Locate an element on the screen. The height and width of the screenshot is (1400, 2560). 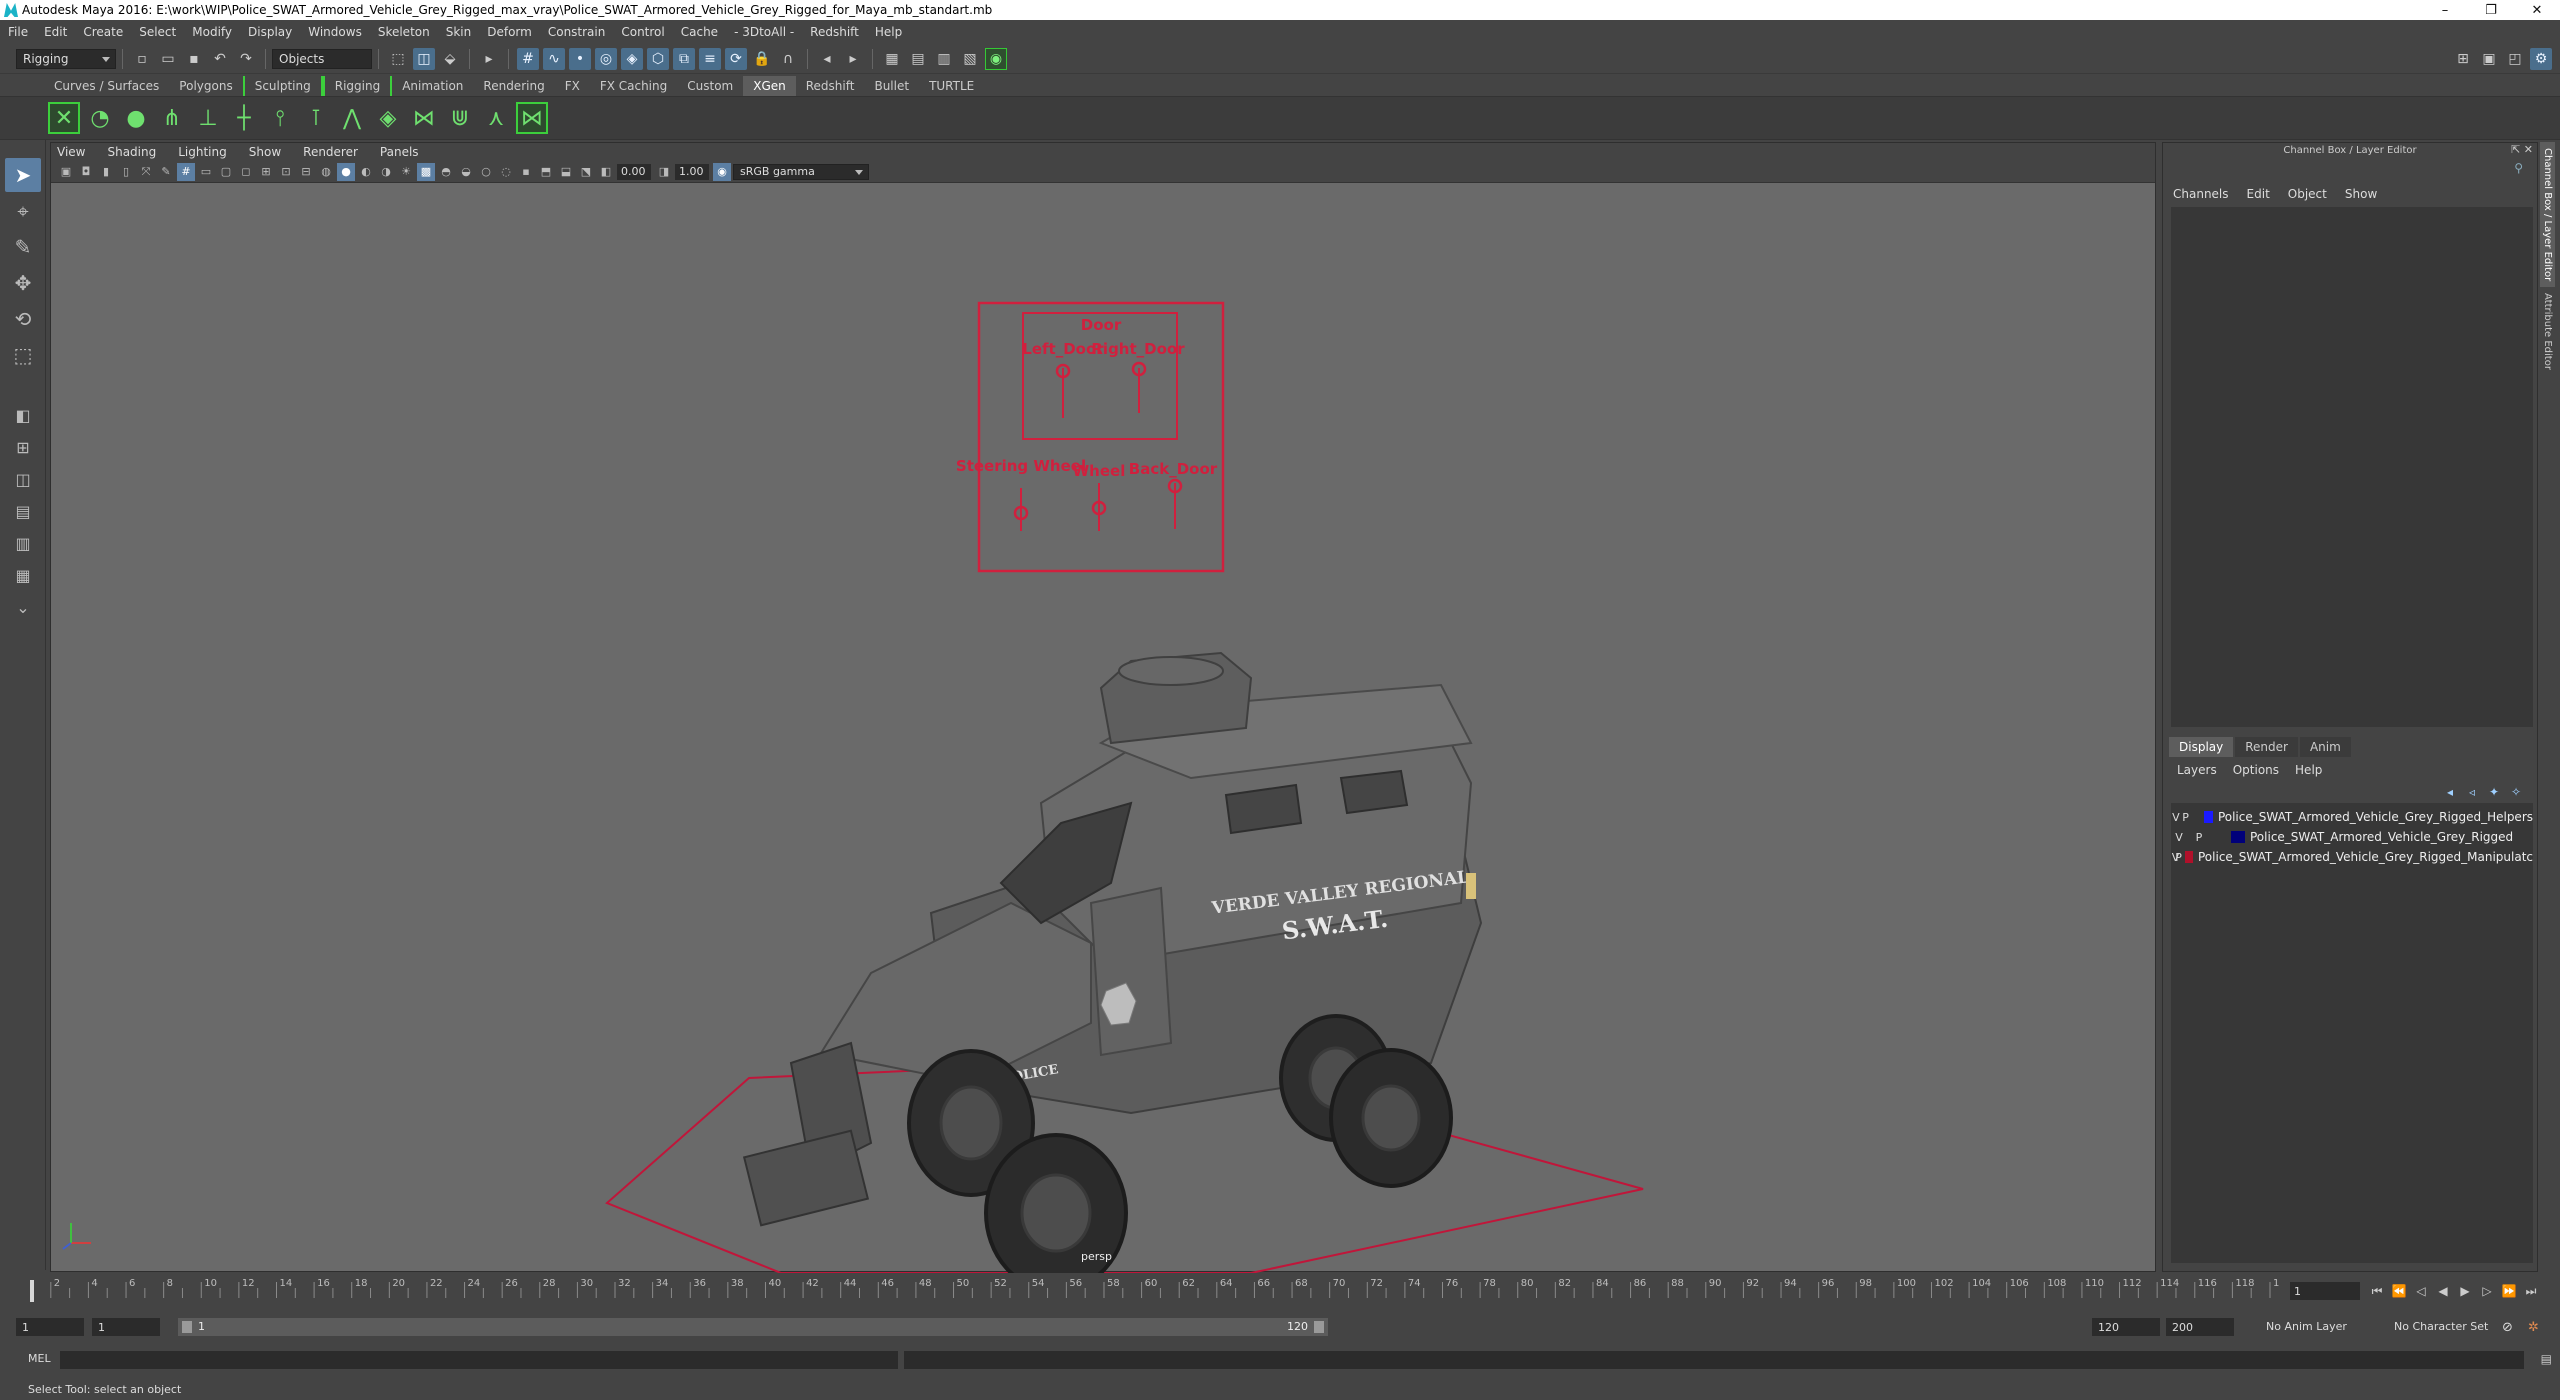
menu-deform: Deform is located at coordinates (509, 32).